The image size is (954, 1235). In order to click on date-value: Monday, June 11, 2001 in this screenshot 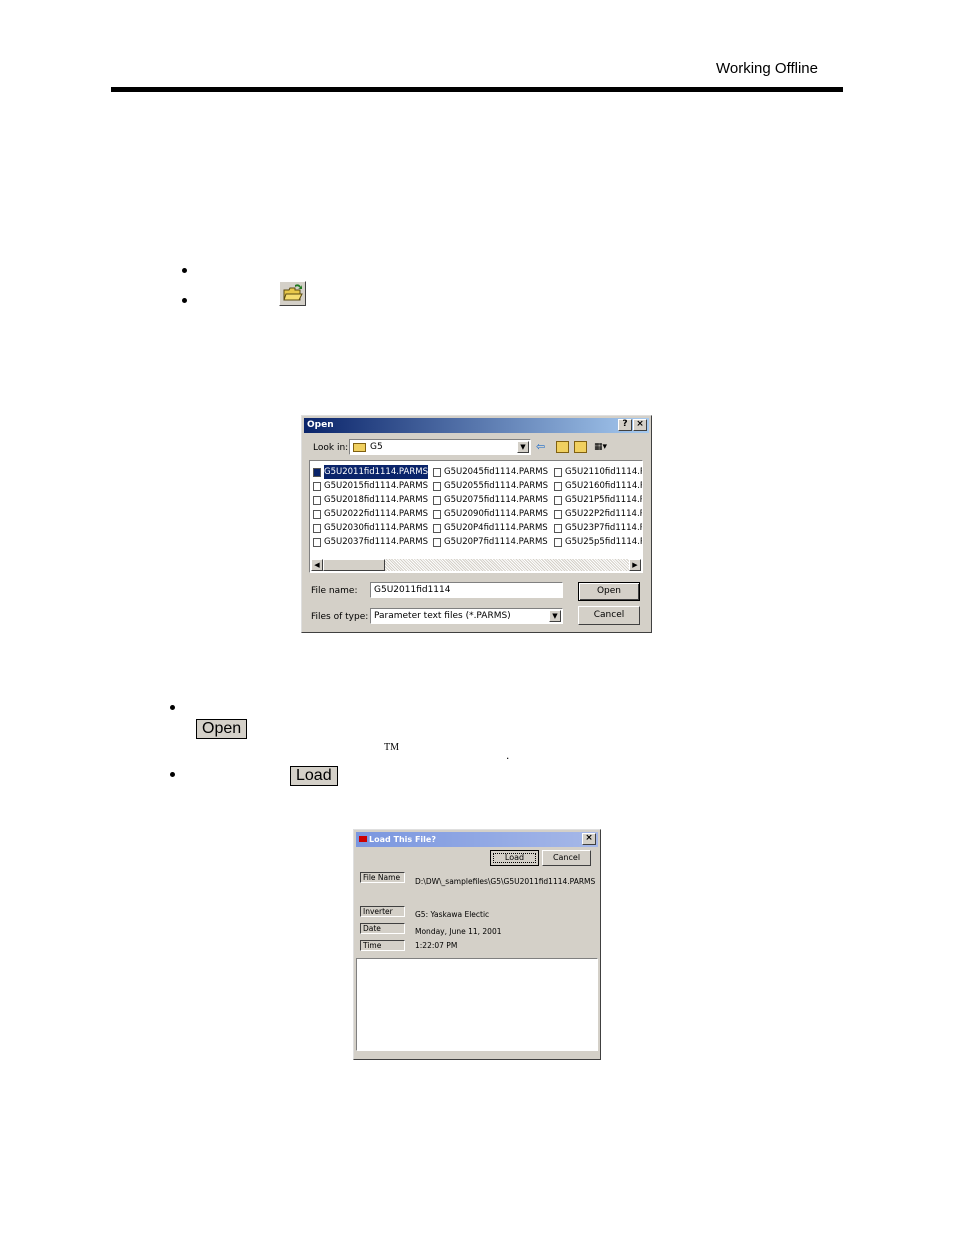, I will do `click(458, 931)`.